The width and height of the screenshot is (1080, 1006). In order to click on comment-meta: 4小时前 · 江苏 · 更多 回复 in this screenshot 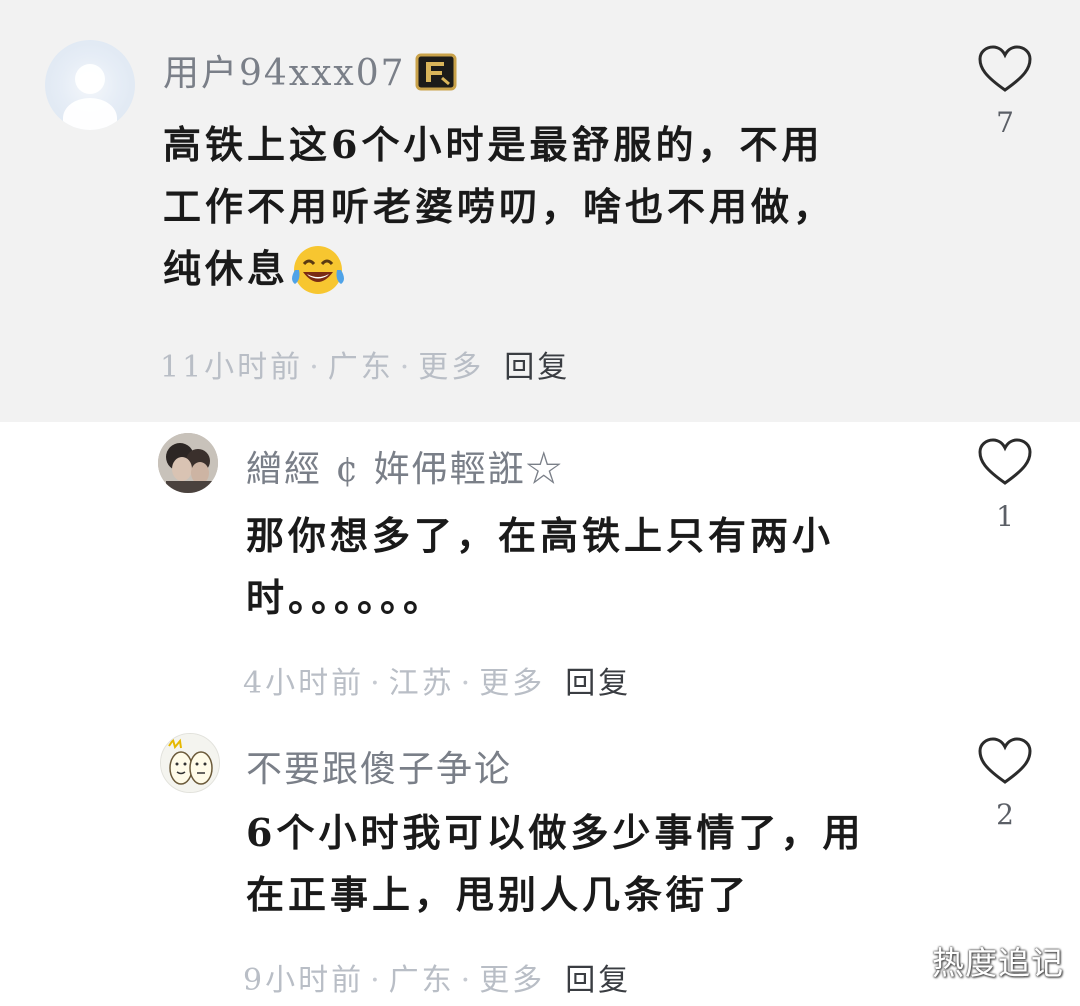, I will do `click(437, 683)`.